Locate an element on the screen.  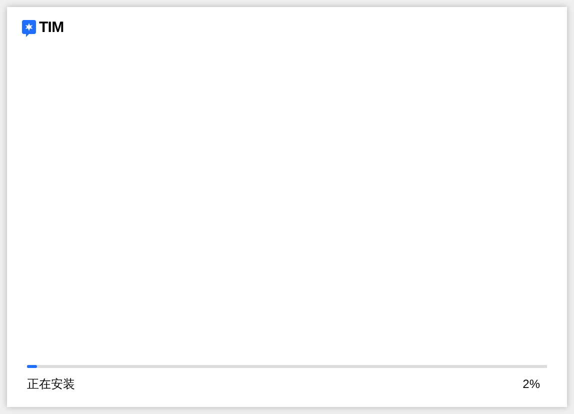
app-name: TIM is located at coordinates (51, 28).